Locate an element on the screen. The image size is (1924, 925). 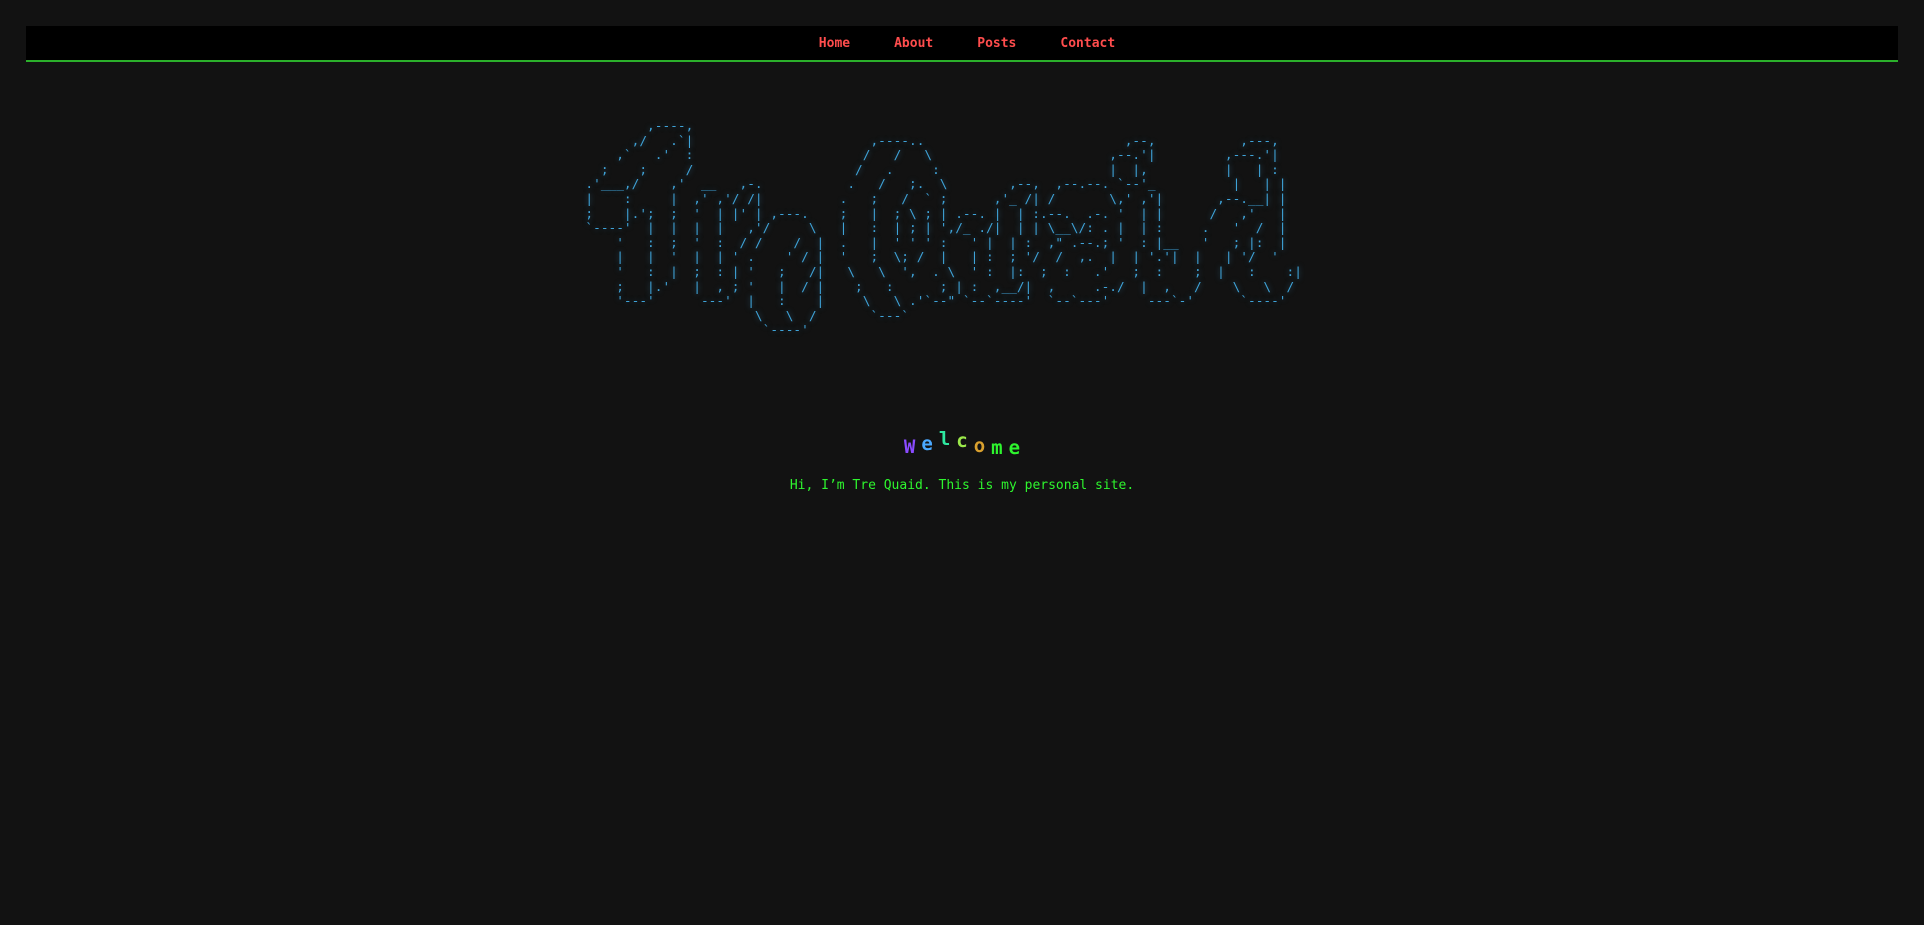
nav-link-about: About is located at coordinates (913, 43).